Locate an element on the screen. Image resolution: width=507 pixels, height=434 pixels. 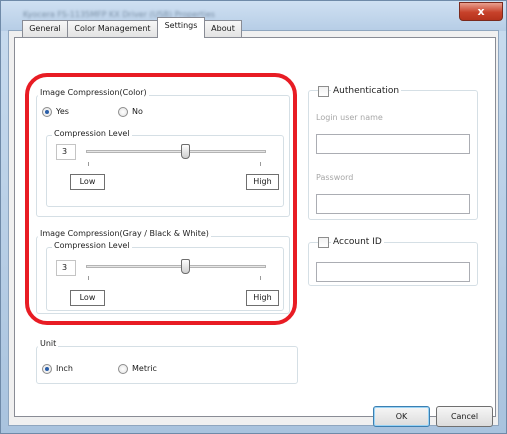
close-button: x is located at coordinates (481, 11).